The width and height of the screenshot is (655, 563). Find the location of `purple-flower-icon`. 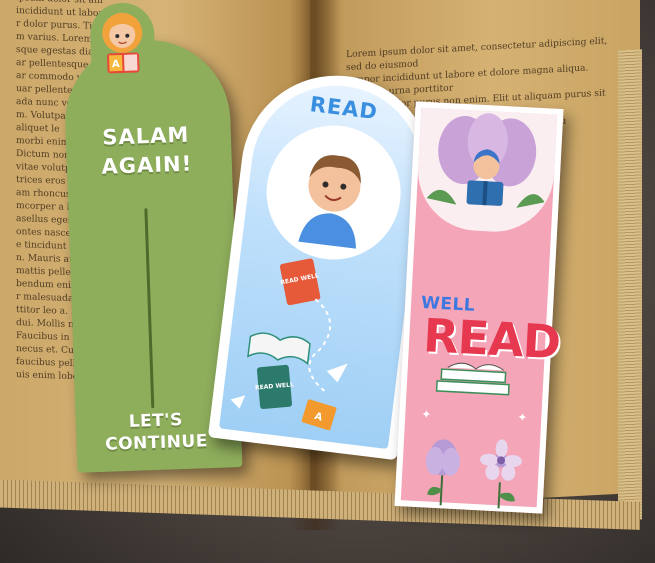

purple-flower-icon is located at coordinates (442, 472).